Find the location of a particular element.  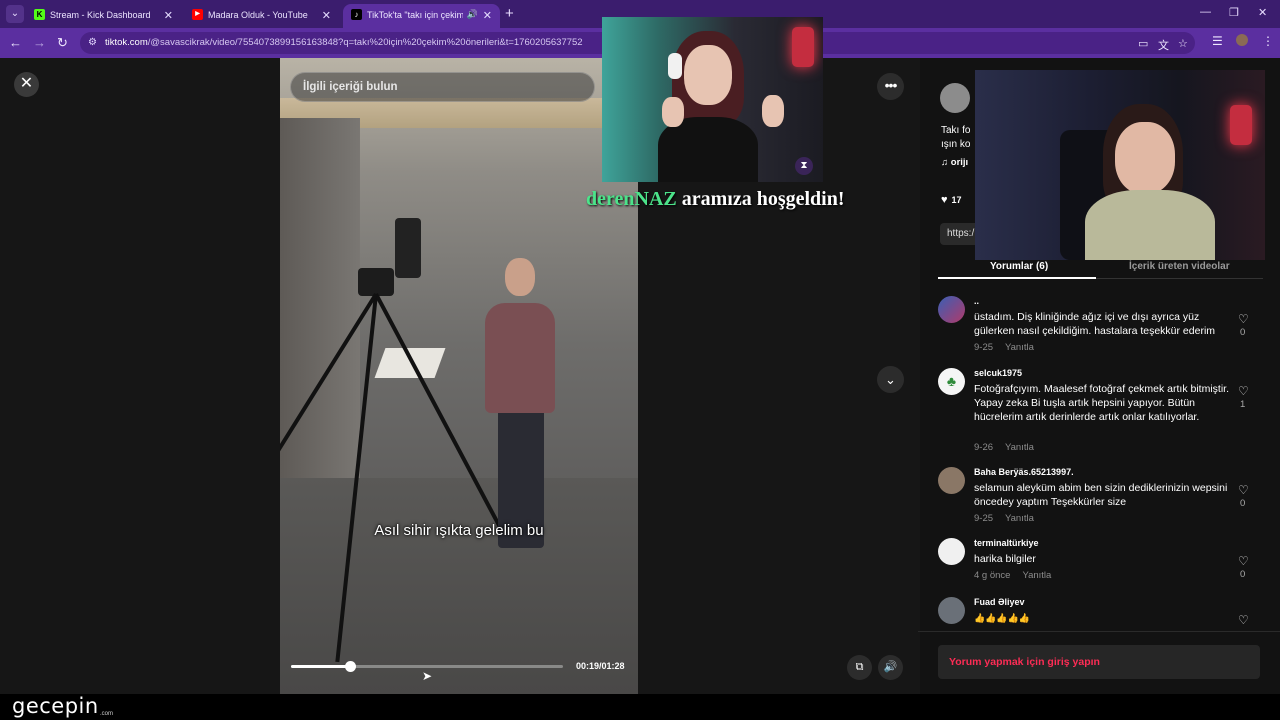

webcam-body is located at coordinates (1150, 225).